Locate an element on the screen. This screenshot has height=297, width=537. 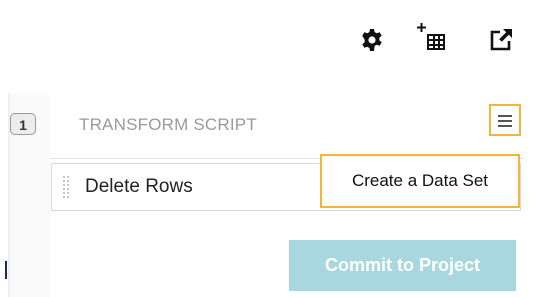
gear-icon is located at coordinates (372, 40).